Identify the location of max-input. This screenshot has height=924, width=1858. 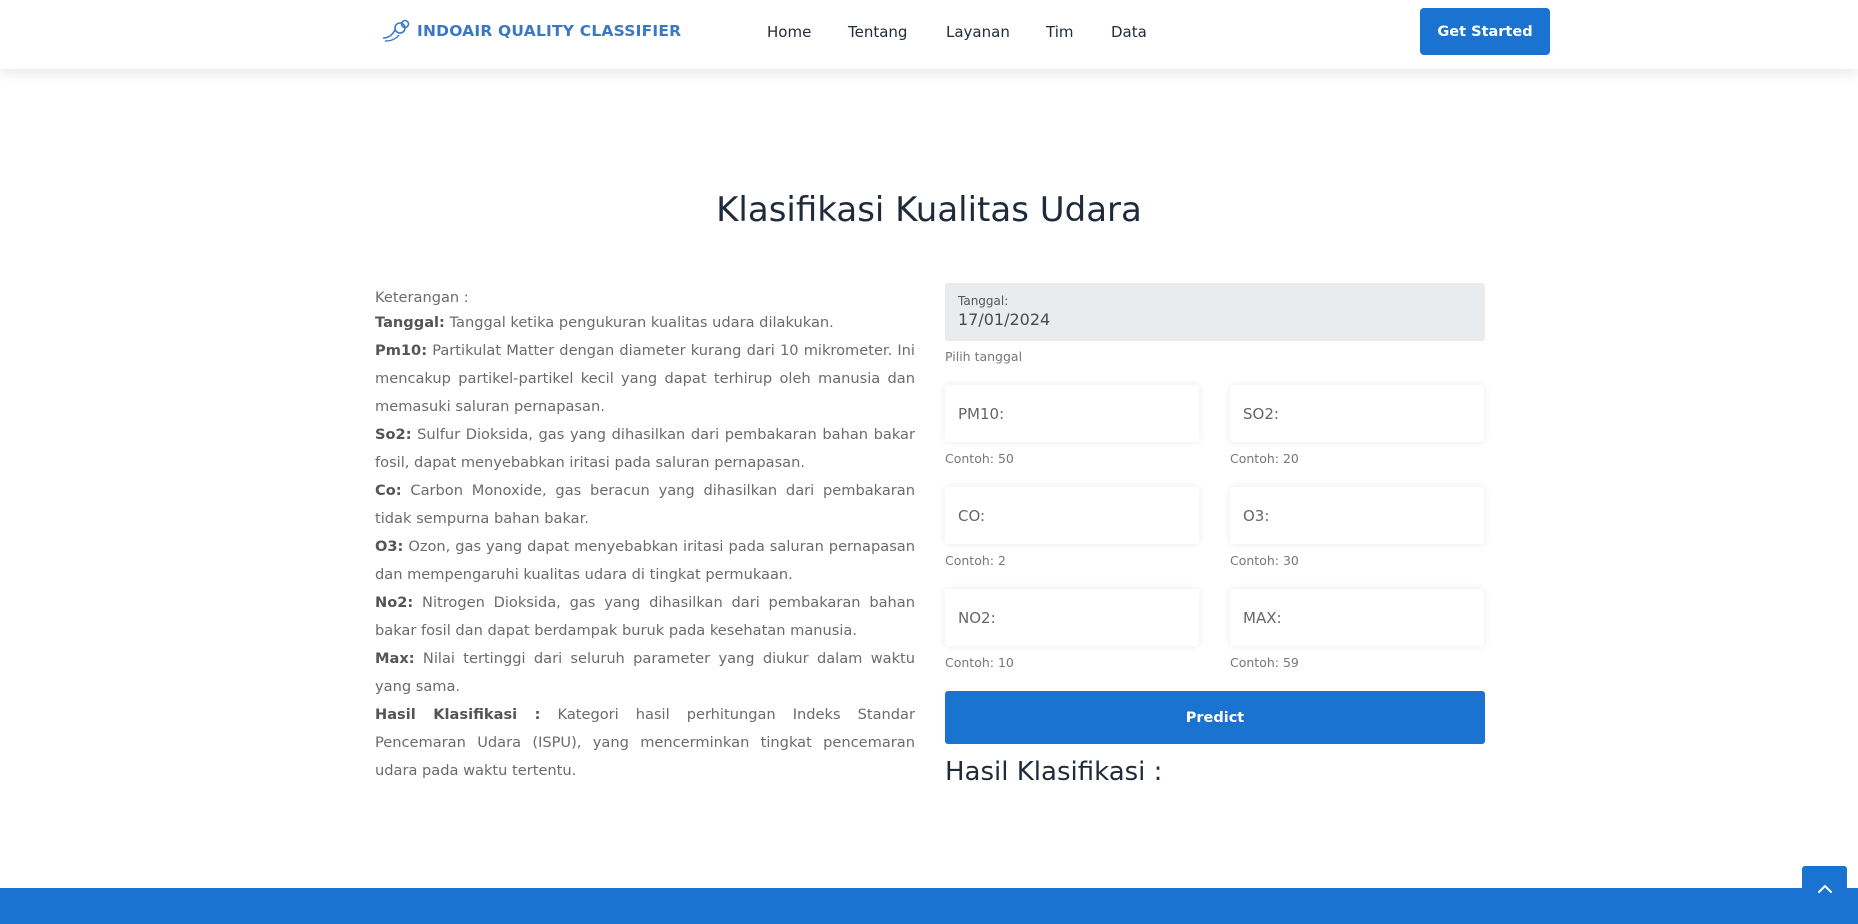
(1357, 617).